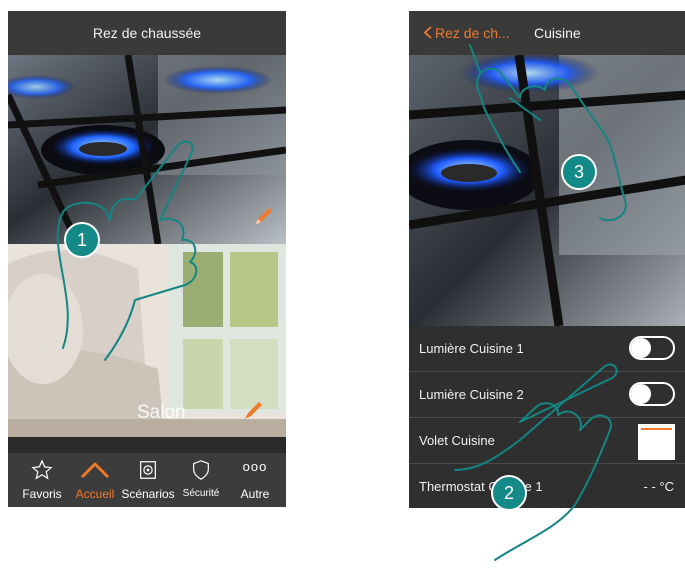  Describe the element at coordinates (656, 442) in the screenshot. I see `shutter-icon` at that location.